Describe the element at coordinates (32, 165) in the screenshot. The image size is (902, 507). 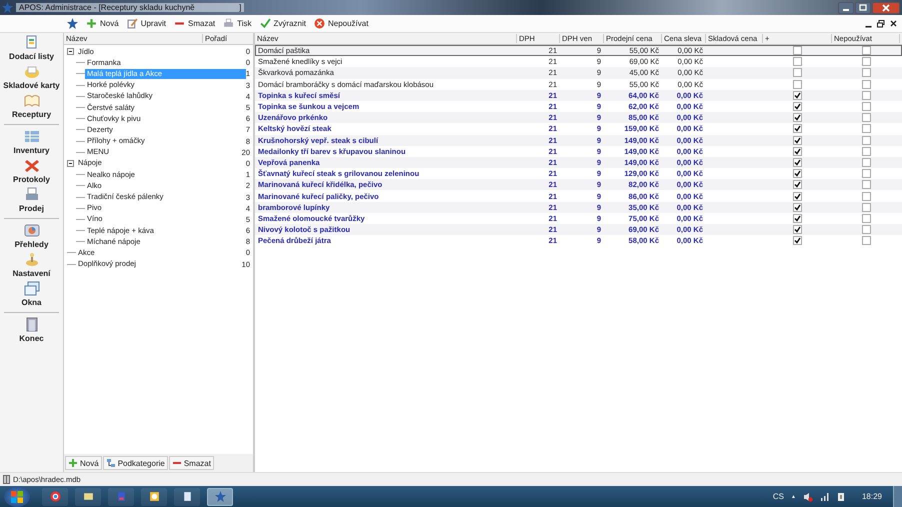
I see `cross-icon` at that location.